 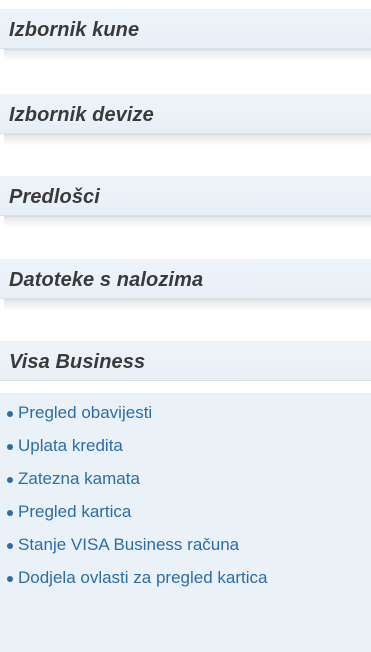 I want to click on menu-section-datoteke: Datoteke s nalozima, so click(x=185, y=285).